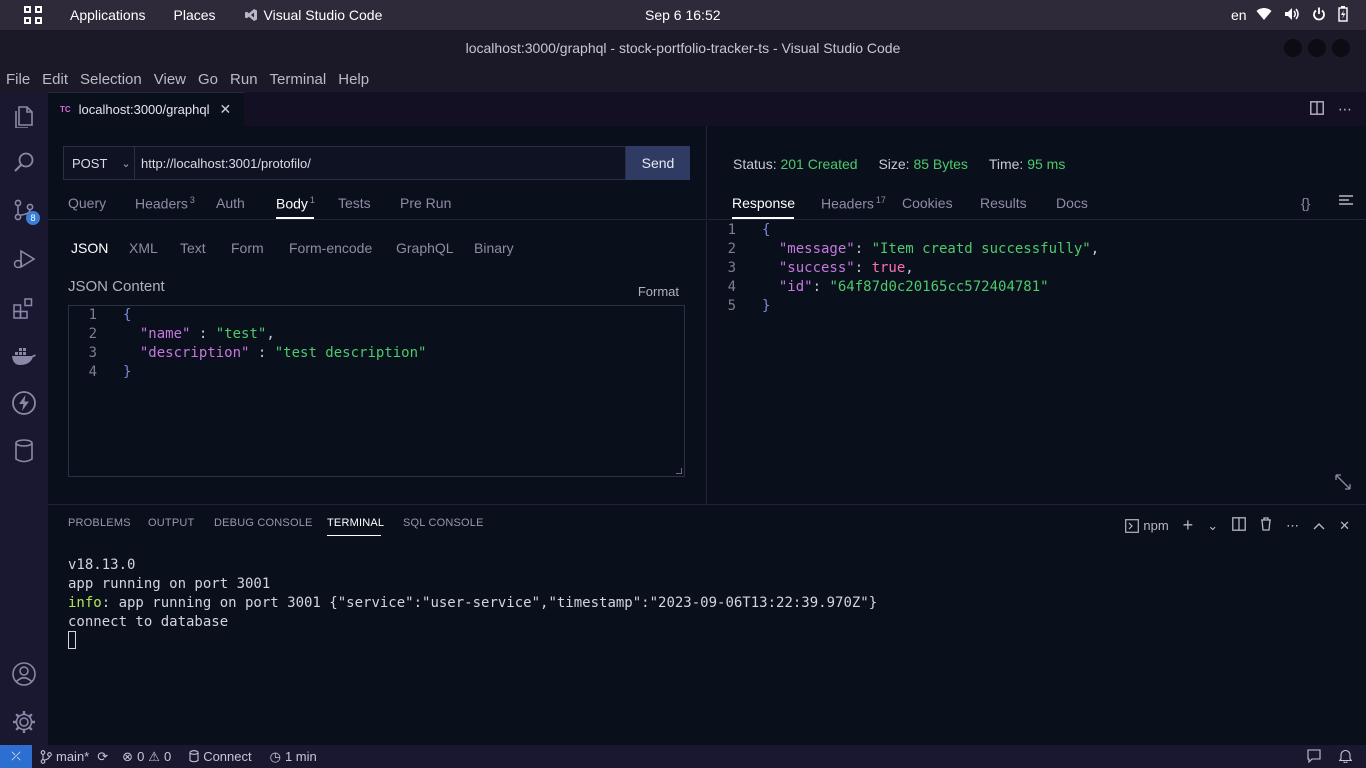 The width and height of the screenshot is (1366, 768). What do you see at coordinates (1341, 48) in the screenshot?
I see `close-window-button` at bounding box center [1341, 48].